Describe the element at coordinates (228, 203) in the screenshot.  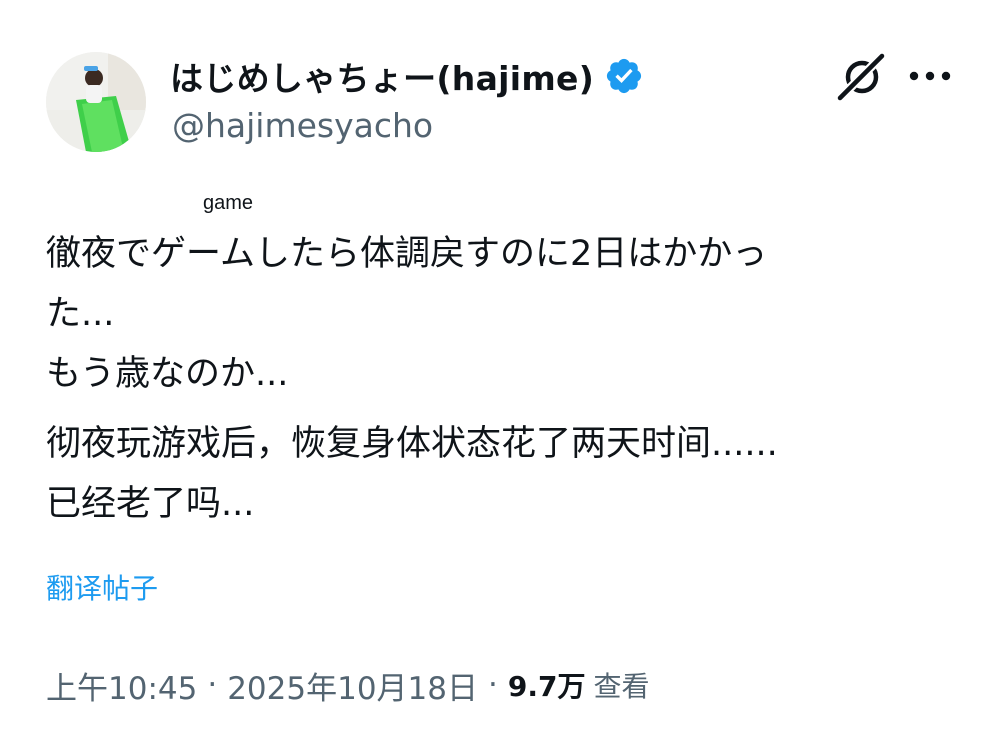
I see `ruby-annotation: game` at that location.